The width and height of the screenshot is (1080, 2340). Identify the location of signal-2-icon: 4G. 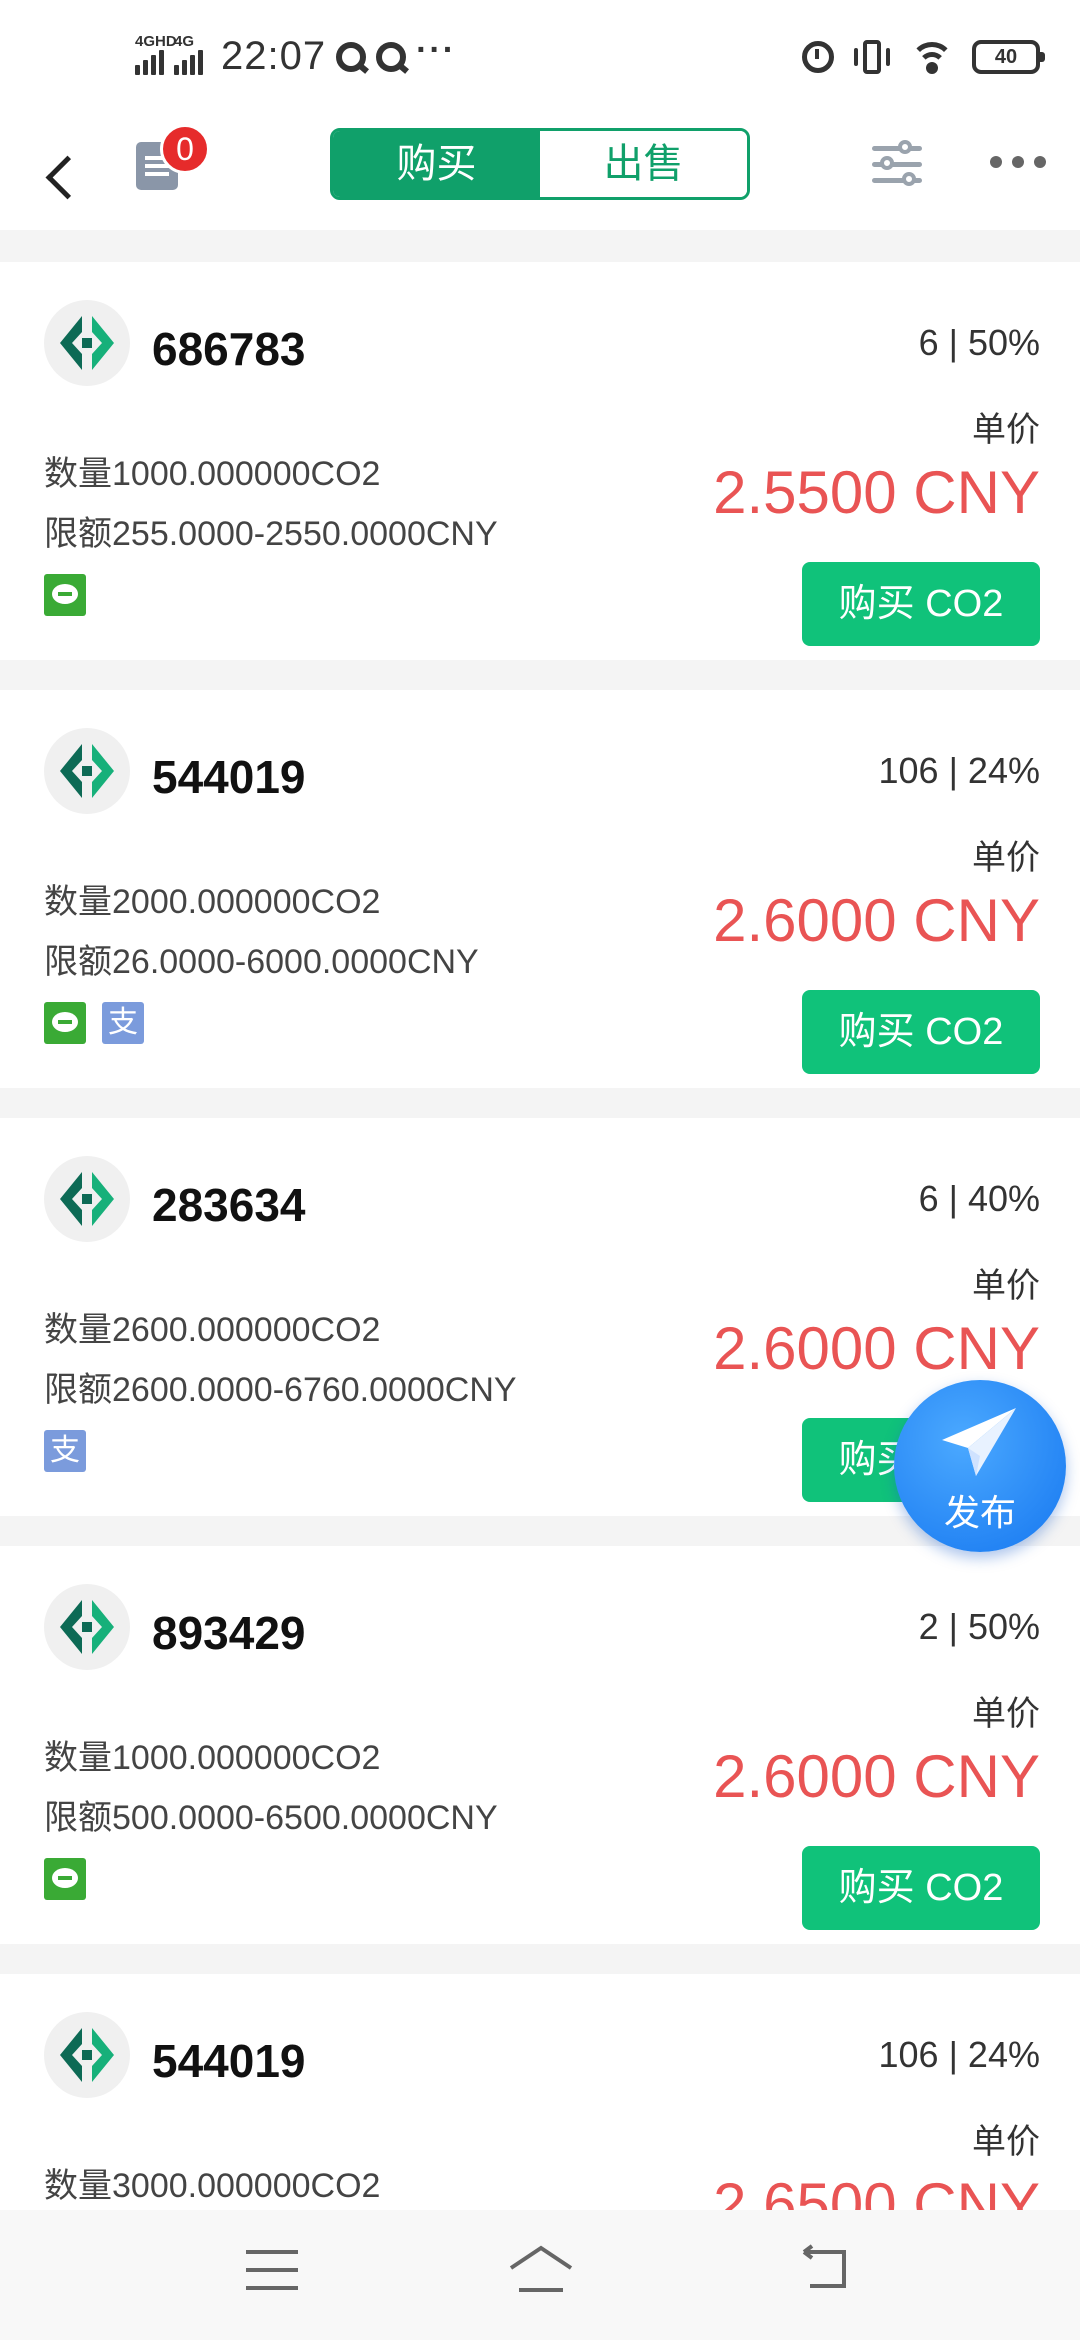
(188, 54).